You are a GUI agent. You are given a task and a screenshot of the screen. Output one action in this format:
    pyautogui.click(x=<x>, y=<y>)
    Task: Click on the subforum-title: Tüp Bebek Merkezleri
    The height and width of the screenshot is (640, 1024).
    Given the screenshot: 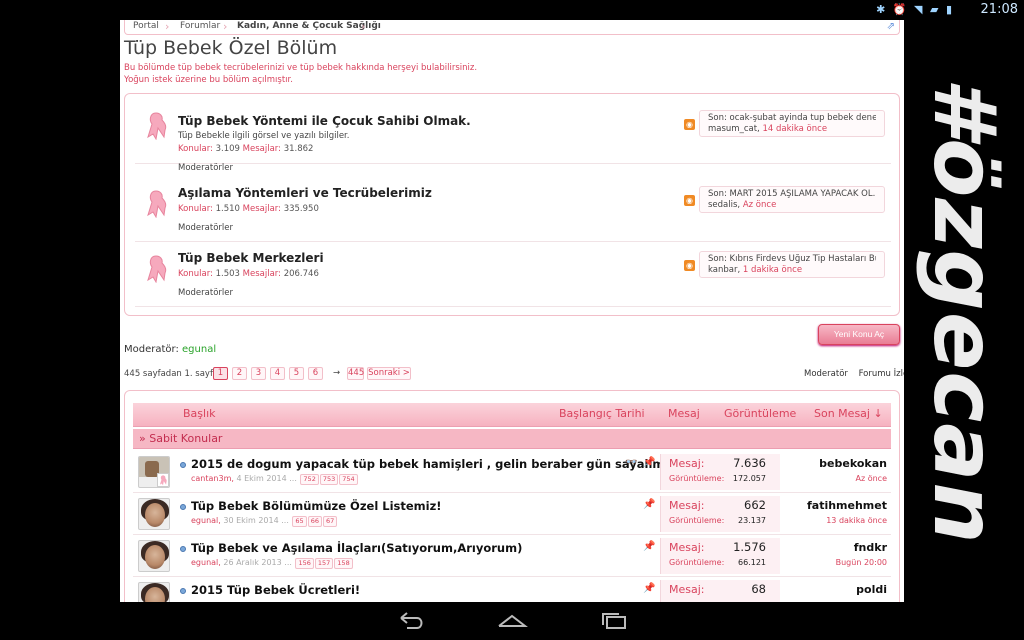 What is the action you would take?
    pyautogui.click(x=251, y=258)
    